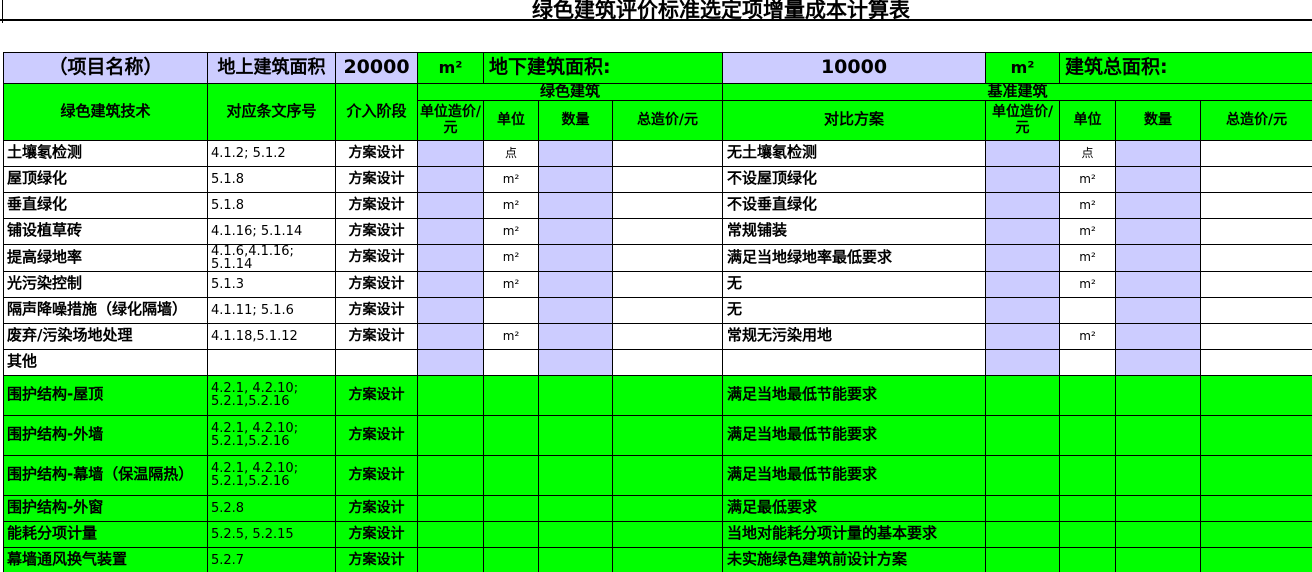 Image resolution: width=1312 pixels, height=572 pixels. I want to click on tech-cell: 围护结构-外窗, so click(105, 508).